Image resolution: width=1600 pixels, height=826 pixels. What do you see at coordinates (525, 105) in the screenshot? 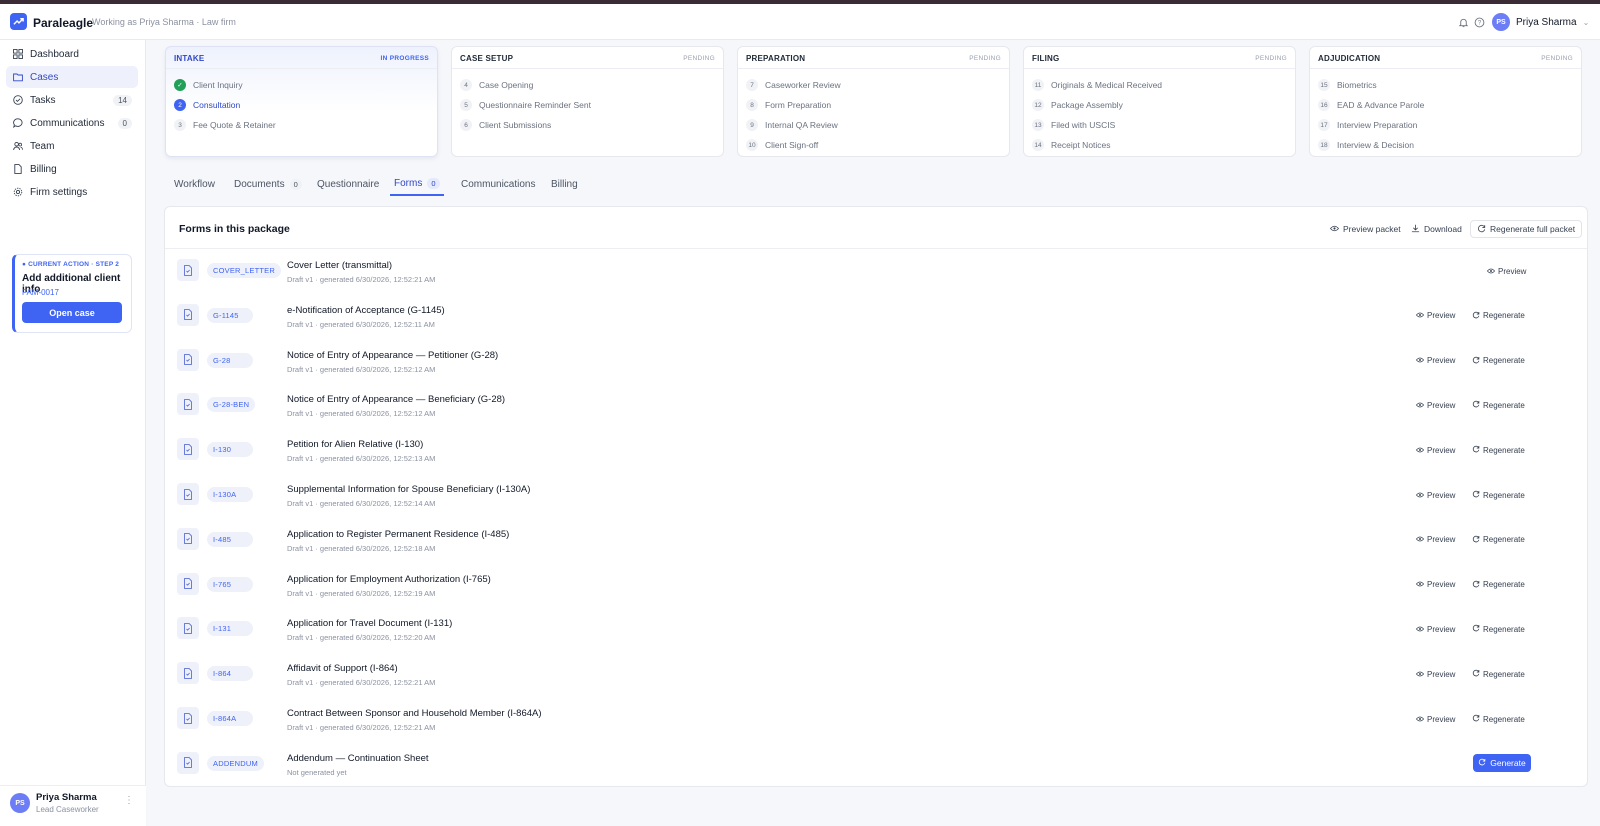
I see `workflow-step: 5 Questionnaire Reminder Sent` at bounding box center [525, 105].